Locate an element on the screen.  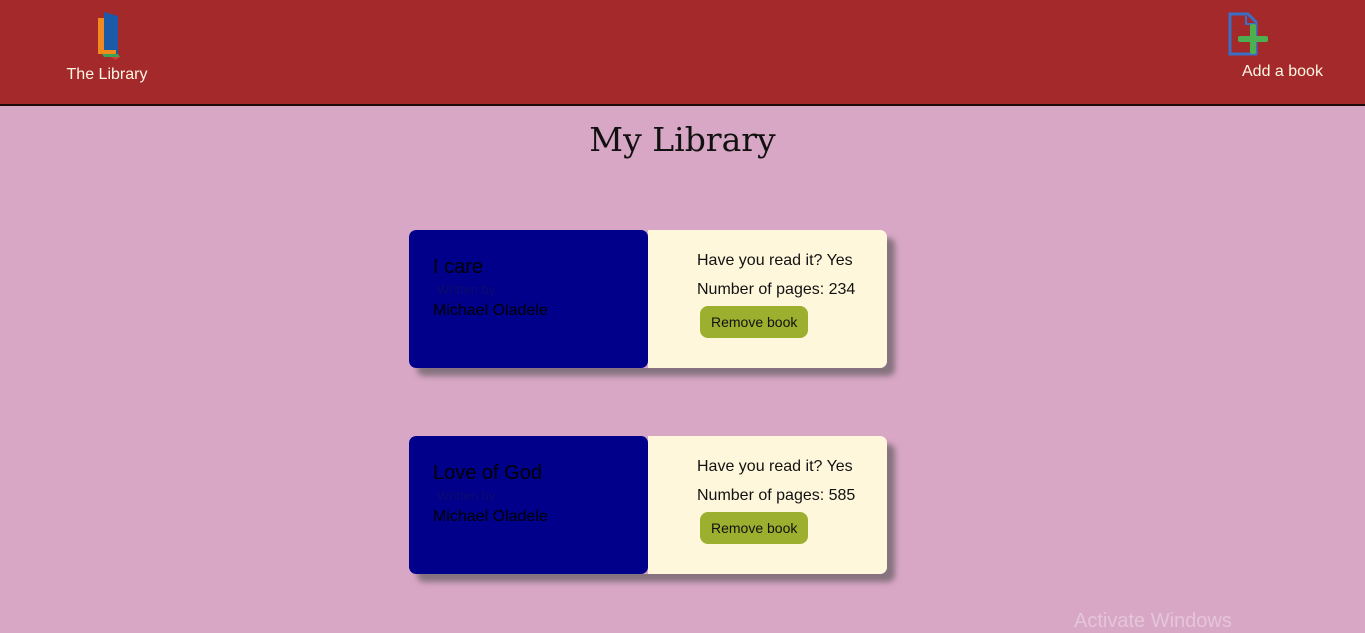
brand-label: The Library is located at coordinates (107, 74).